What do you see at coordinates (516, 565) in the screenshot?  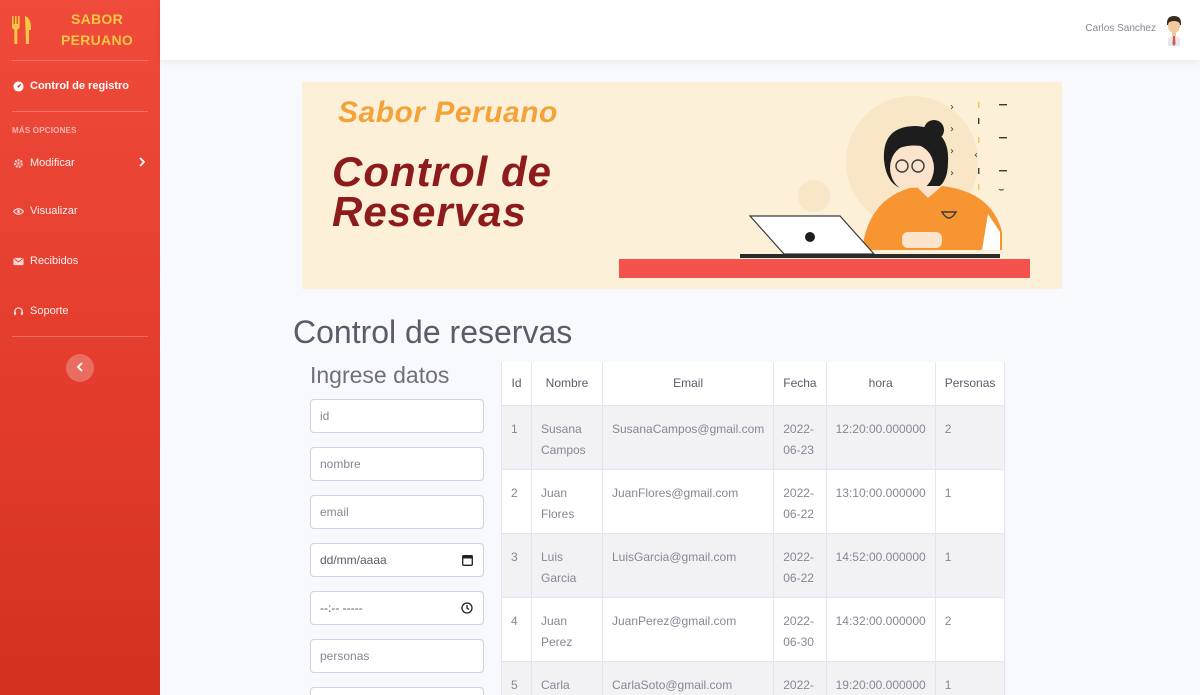 I see `cell-id: 3` at bounding box center [516, 565].